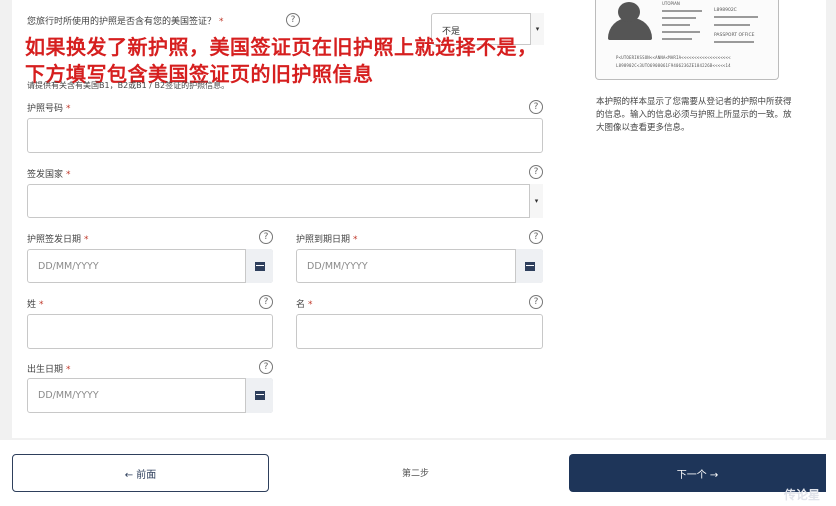  Describe the element at coordinates (671, 3) in the screenshot. I see `passport-header-text: UTOPIAN` at that location.